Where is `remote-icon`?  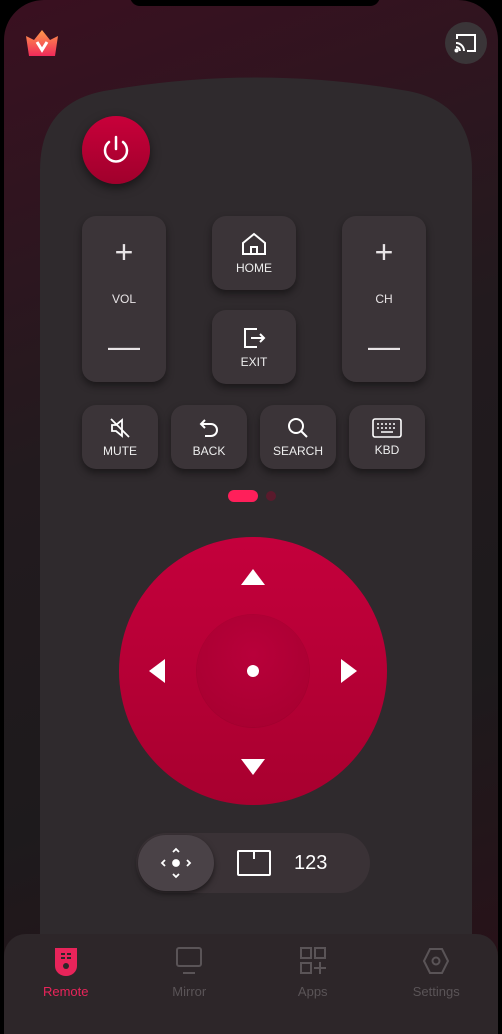 remote-icon is located at coordinates (65, 962).